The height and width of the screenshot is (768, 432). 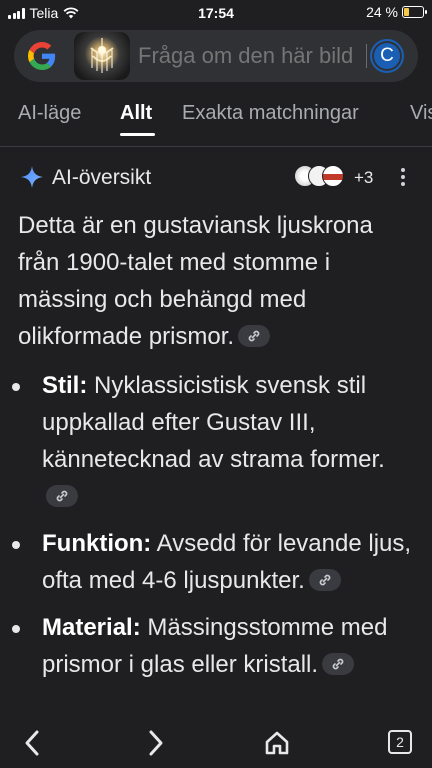 What do you see at coordinates (421, 113) in the screenshot?
I see `tab-visual: Visuellt` at bounding box center [421, 113].